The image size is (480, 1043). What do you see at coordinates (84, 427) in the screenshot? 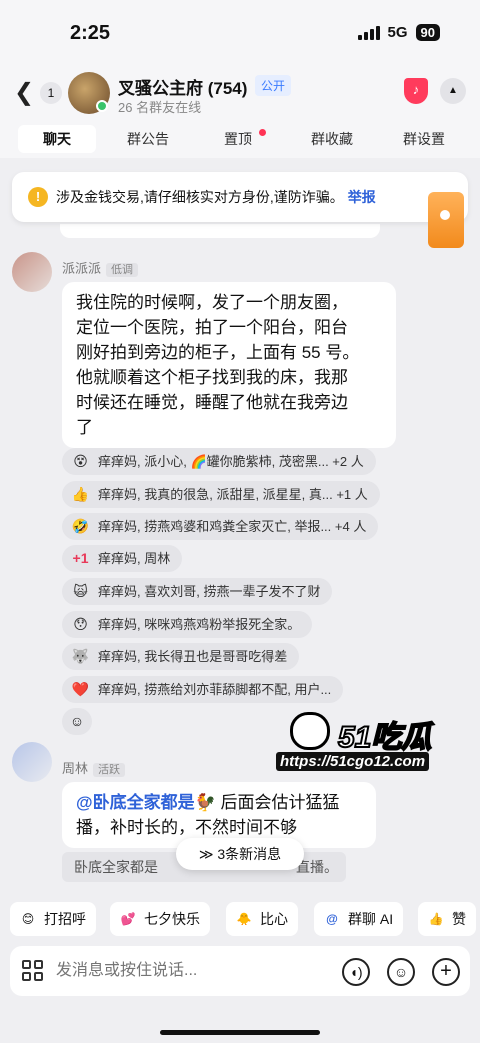
I see `message-line: 了` at bounding box center [84, 427].